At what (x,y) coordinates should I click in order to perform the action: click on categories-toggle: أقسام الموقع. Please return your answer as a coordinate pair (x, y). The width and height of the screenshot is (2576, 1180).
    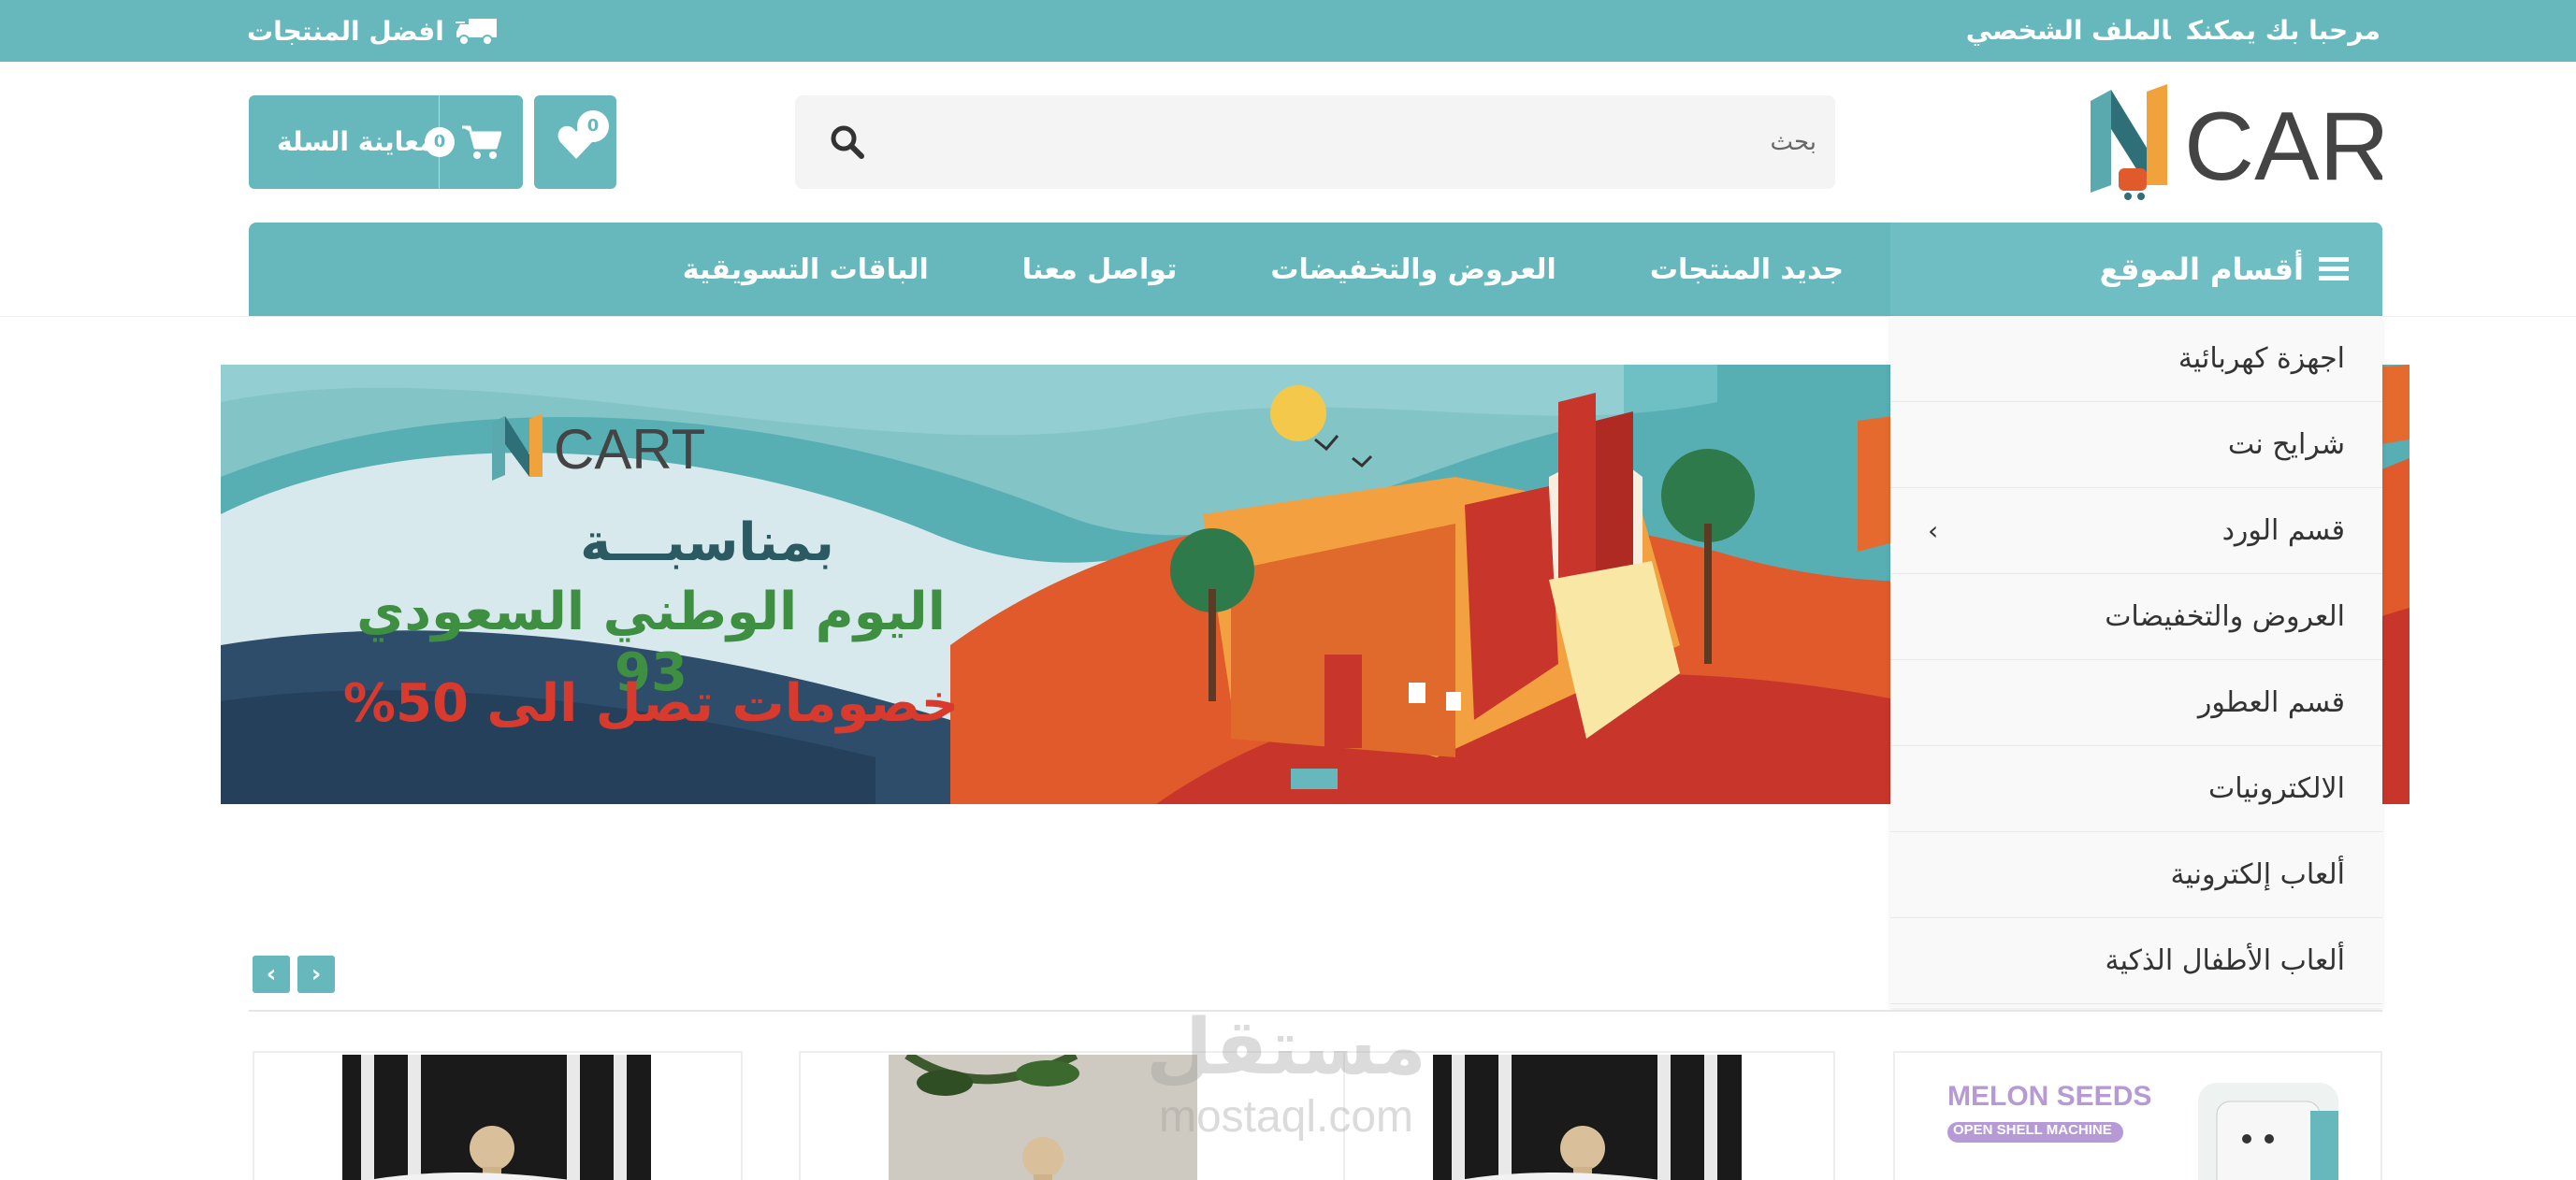
    Looking at the image, I should click on (2136, 269).